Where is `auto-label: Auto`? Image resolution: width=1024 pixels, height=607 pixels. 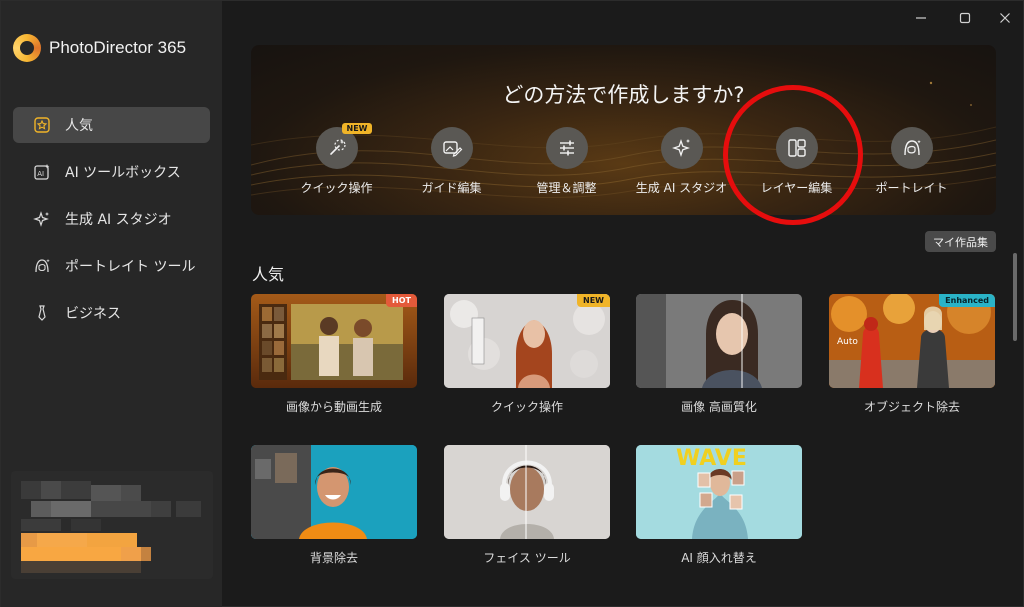 auto-label: Auto is located at coordinates (847, 342).